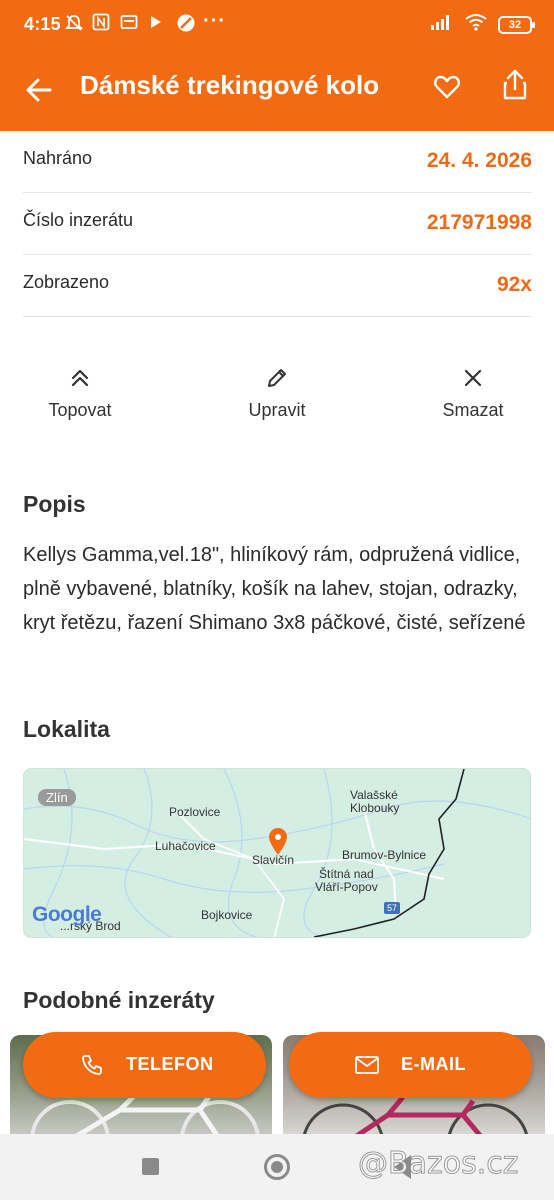  What do you see at coordinates (516, 24) in the screenshot?
I see `battery-icon: 32` at bounding box center [516, 24].